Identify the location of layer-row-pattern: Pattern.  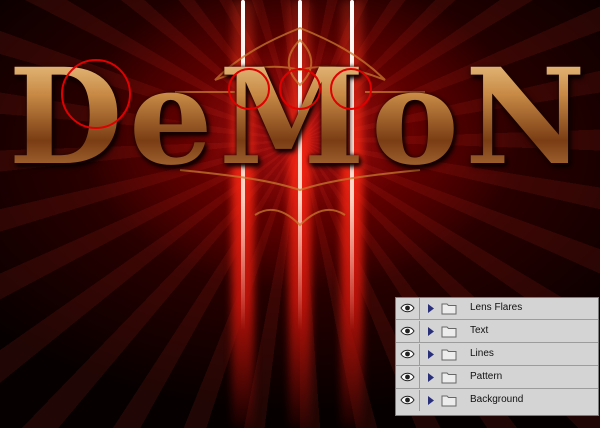
(497, 378).